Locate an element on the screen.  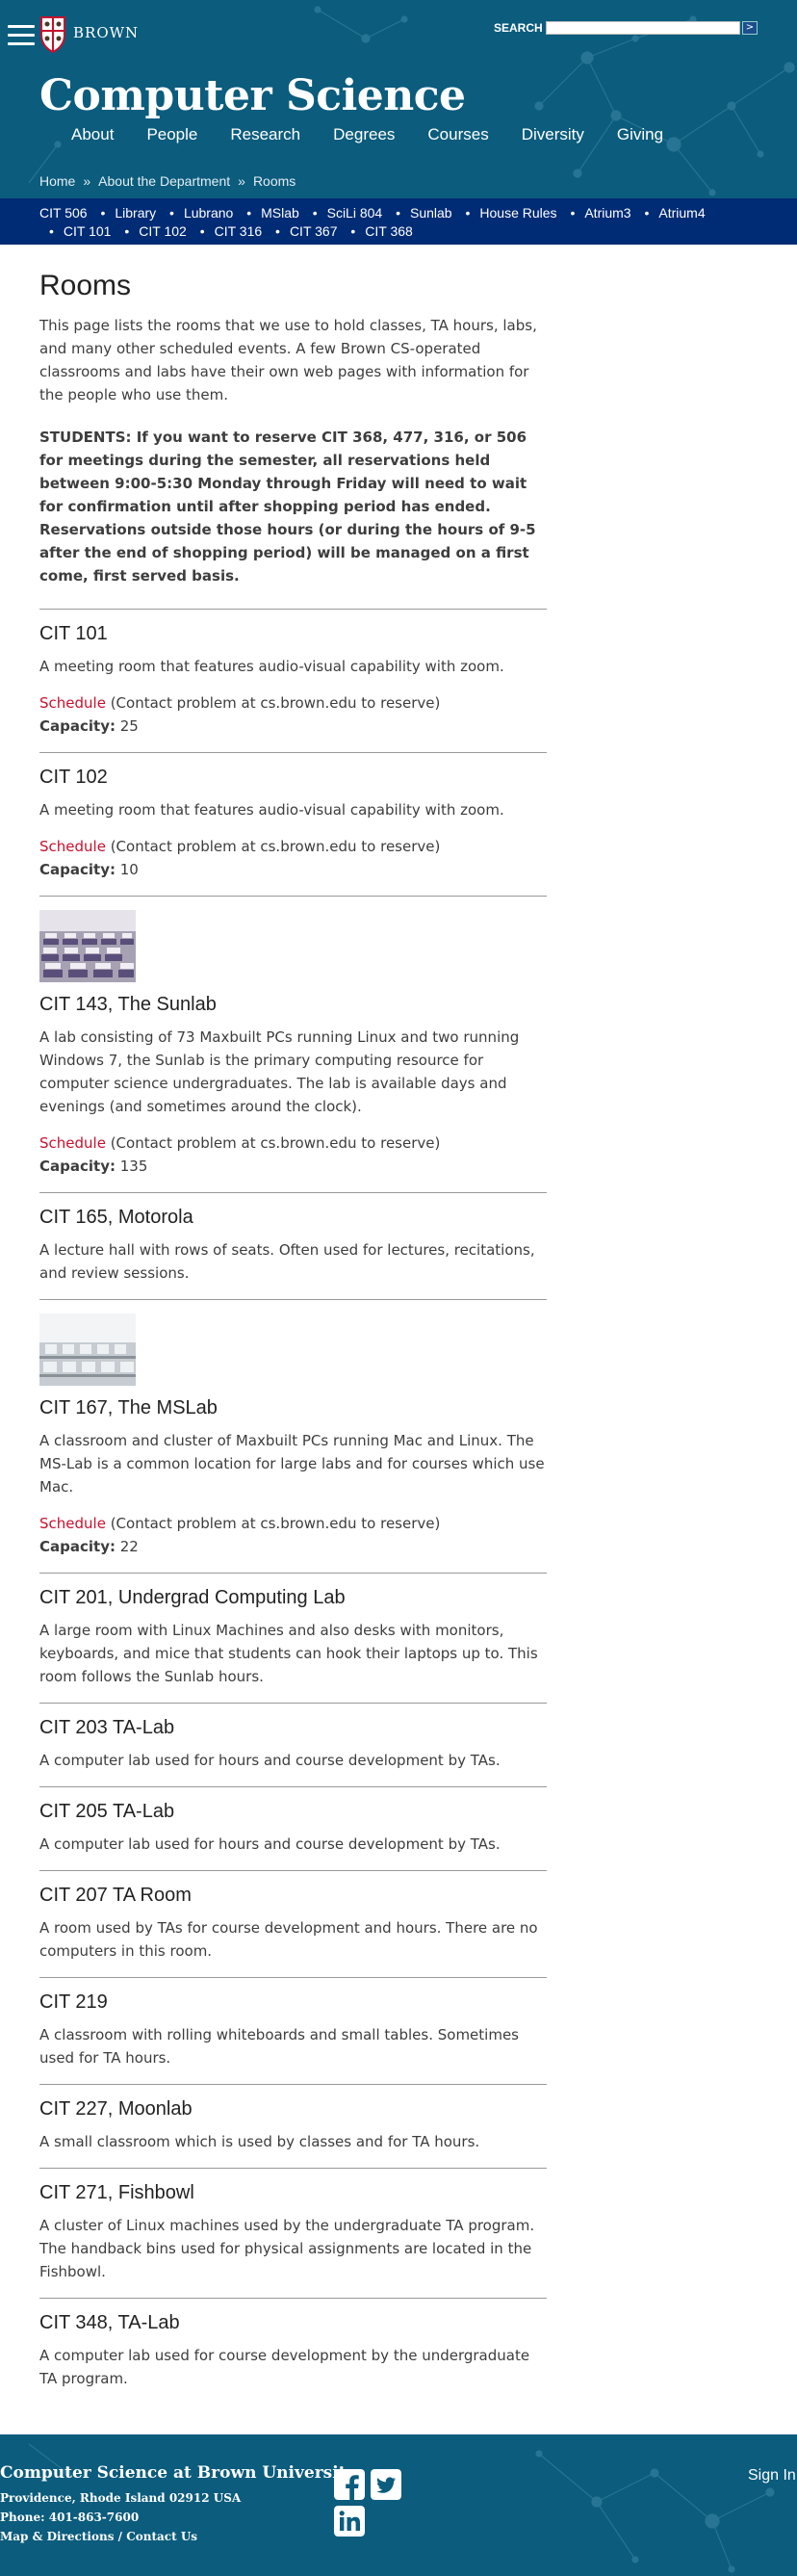
capacity-value: 25 is located at coordinates (129, 726).